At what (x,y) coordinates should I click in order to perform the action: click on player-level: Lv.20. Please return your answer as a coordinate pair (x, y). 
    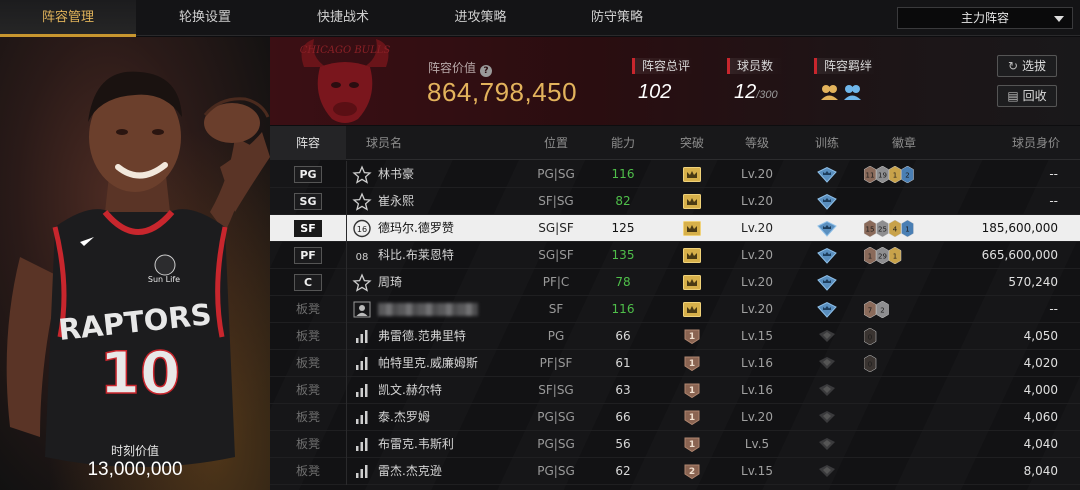
    Looking at the image, I should click on (757, 309).